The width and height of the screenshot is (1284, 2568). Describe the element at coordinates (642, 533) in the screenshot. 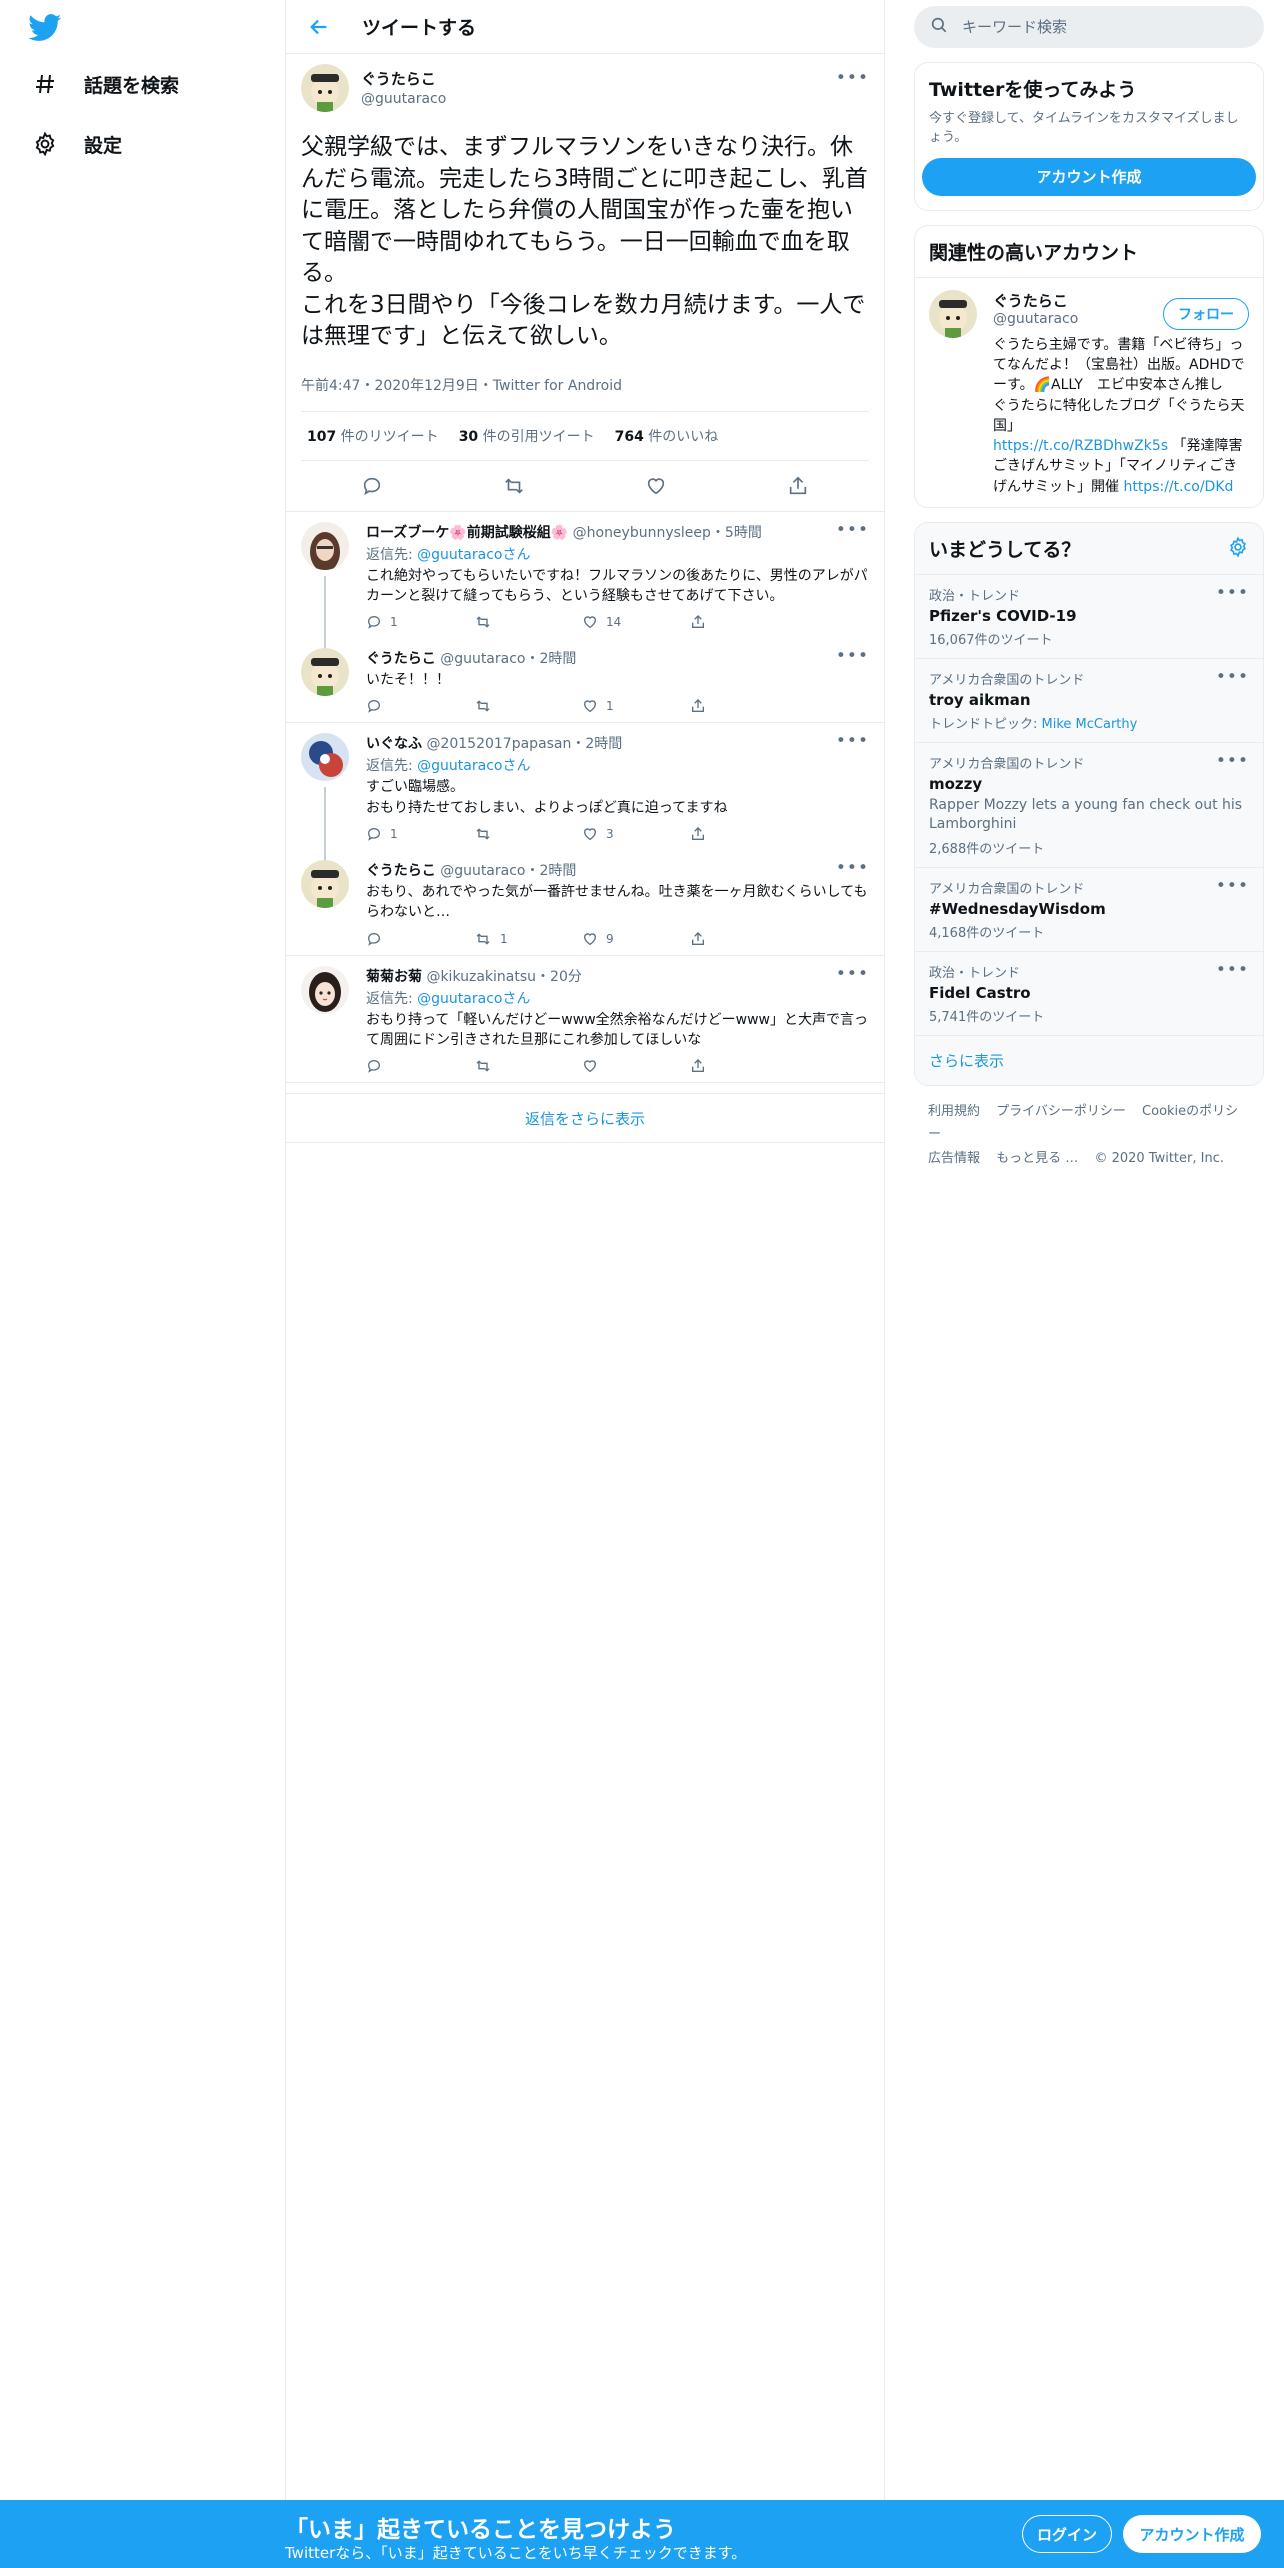

I see `reply-author-handle: @honeybunnysleep` at that location.